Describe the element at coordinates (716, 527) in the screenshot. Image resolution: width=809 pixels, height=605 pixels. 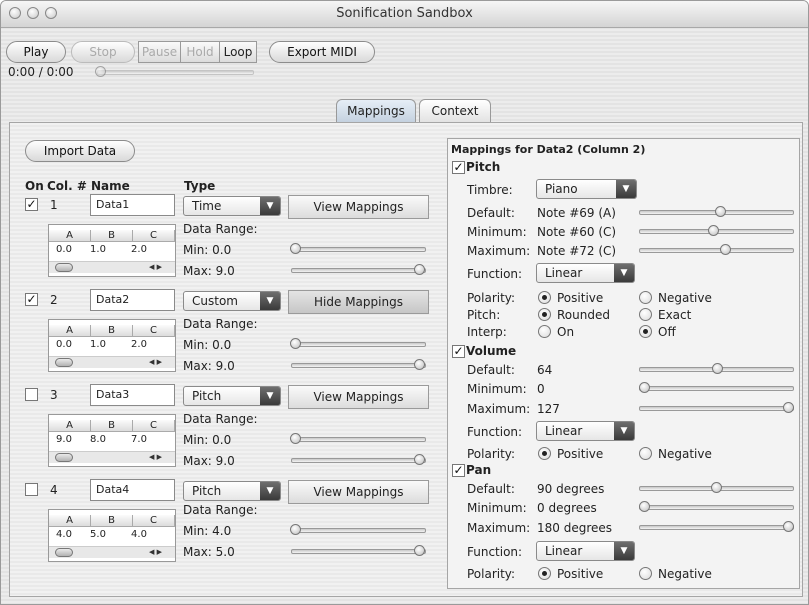
I see `pan-maximum-slider` at that location.